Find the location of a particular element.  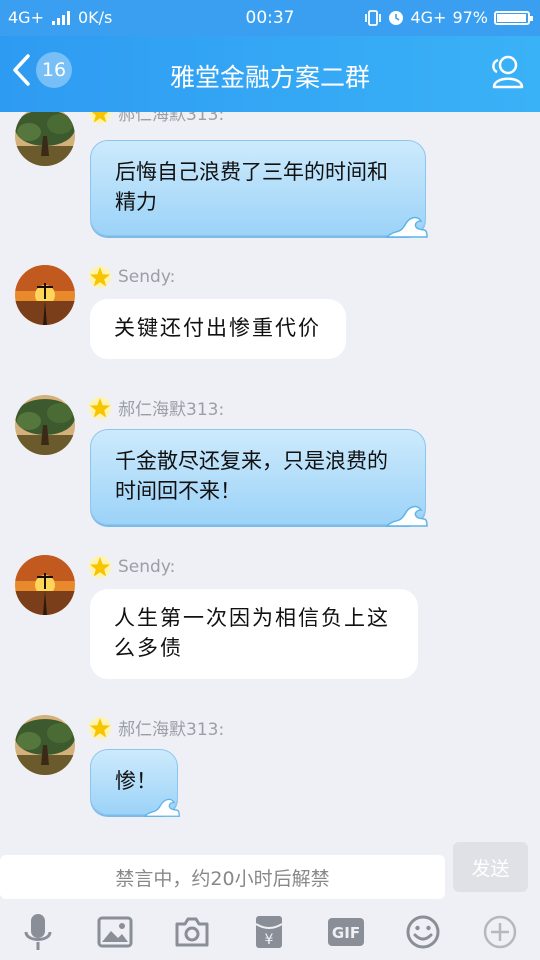

red-packet-icon: ¥ is located at coordinates (269, 932).